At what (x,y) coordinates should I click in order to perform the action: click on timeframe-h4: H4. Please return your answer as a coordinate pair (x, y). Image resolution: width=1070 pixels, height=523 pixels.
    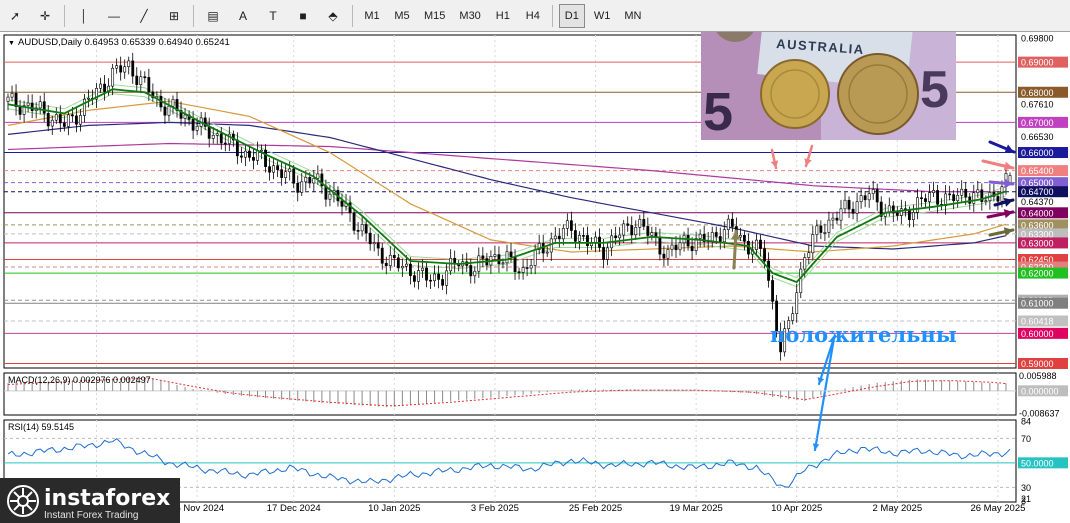
    Looking at the image, I should click on (533, 16).